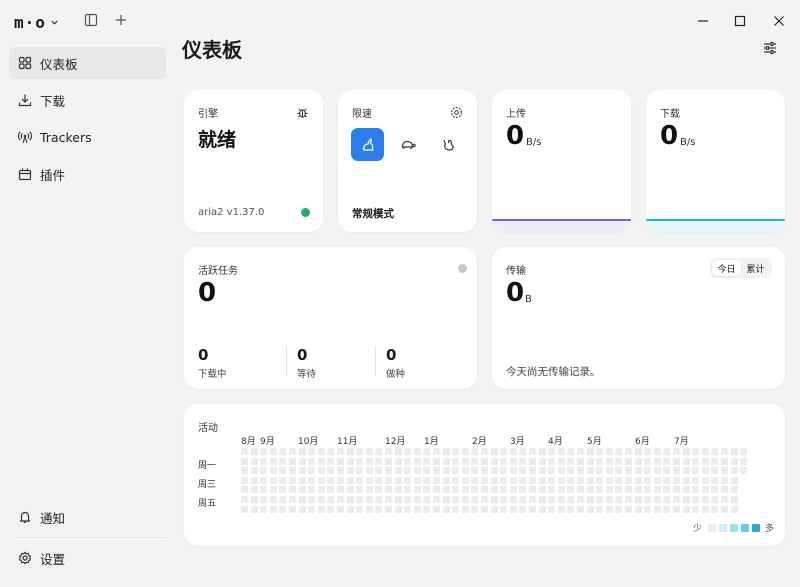  I want to click on activity-month-labels: 8月 9月 10月 11月 12月 1月 2月 3月 4月 5月 6月 7月, so click(484, 440).